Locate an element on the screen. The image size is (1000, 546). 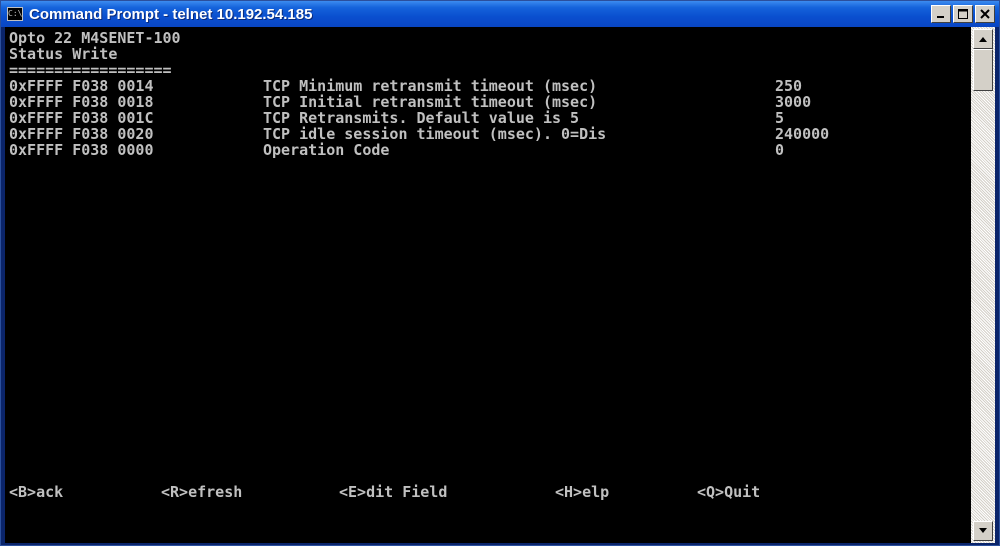
scroll-down-button is located at coordinates (983, 531).